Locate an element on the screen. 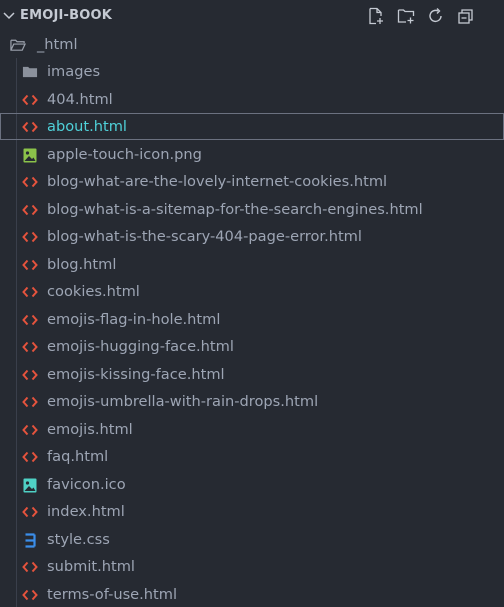  tree-file-item: blog.html is located at coordinates (252, 264).